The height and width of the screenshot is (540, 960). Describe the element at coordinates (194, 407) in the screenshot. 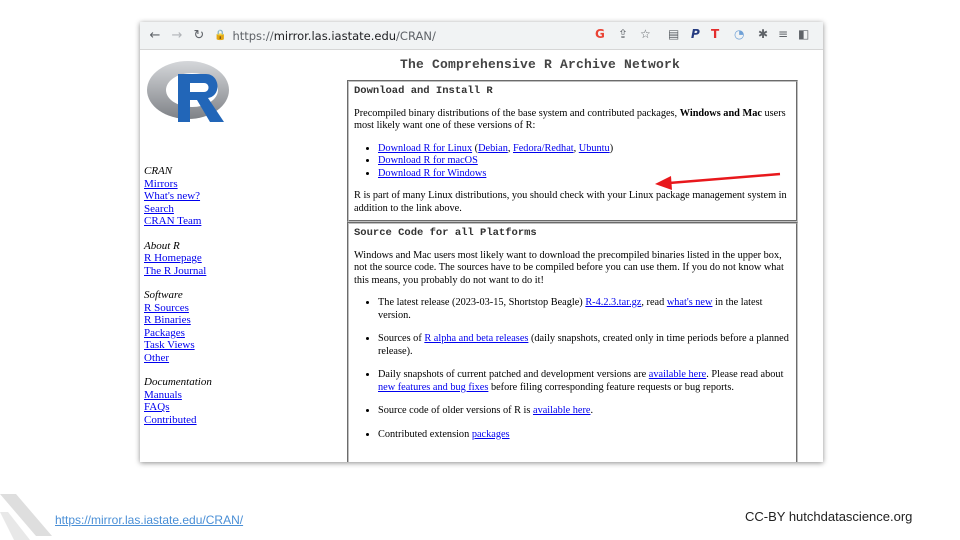

I see `sidebar-link-faqs: FAQs` at that location.